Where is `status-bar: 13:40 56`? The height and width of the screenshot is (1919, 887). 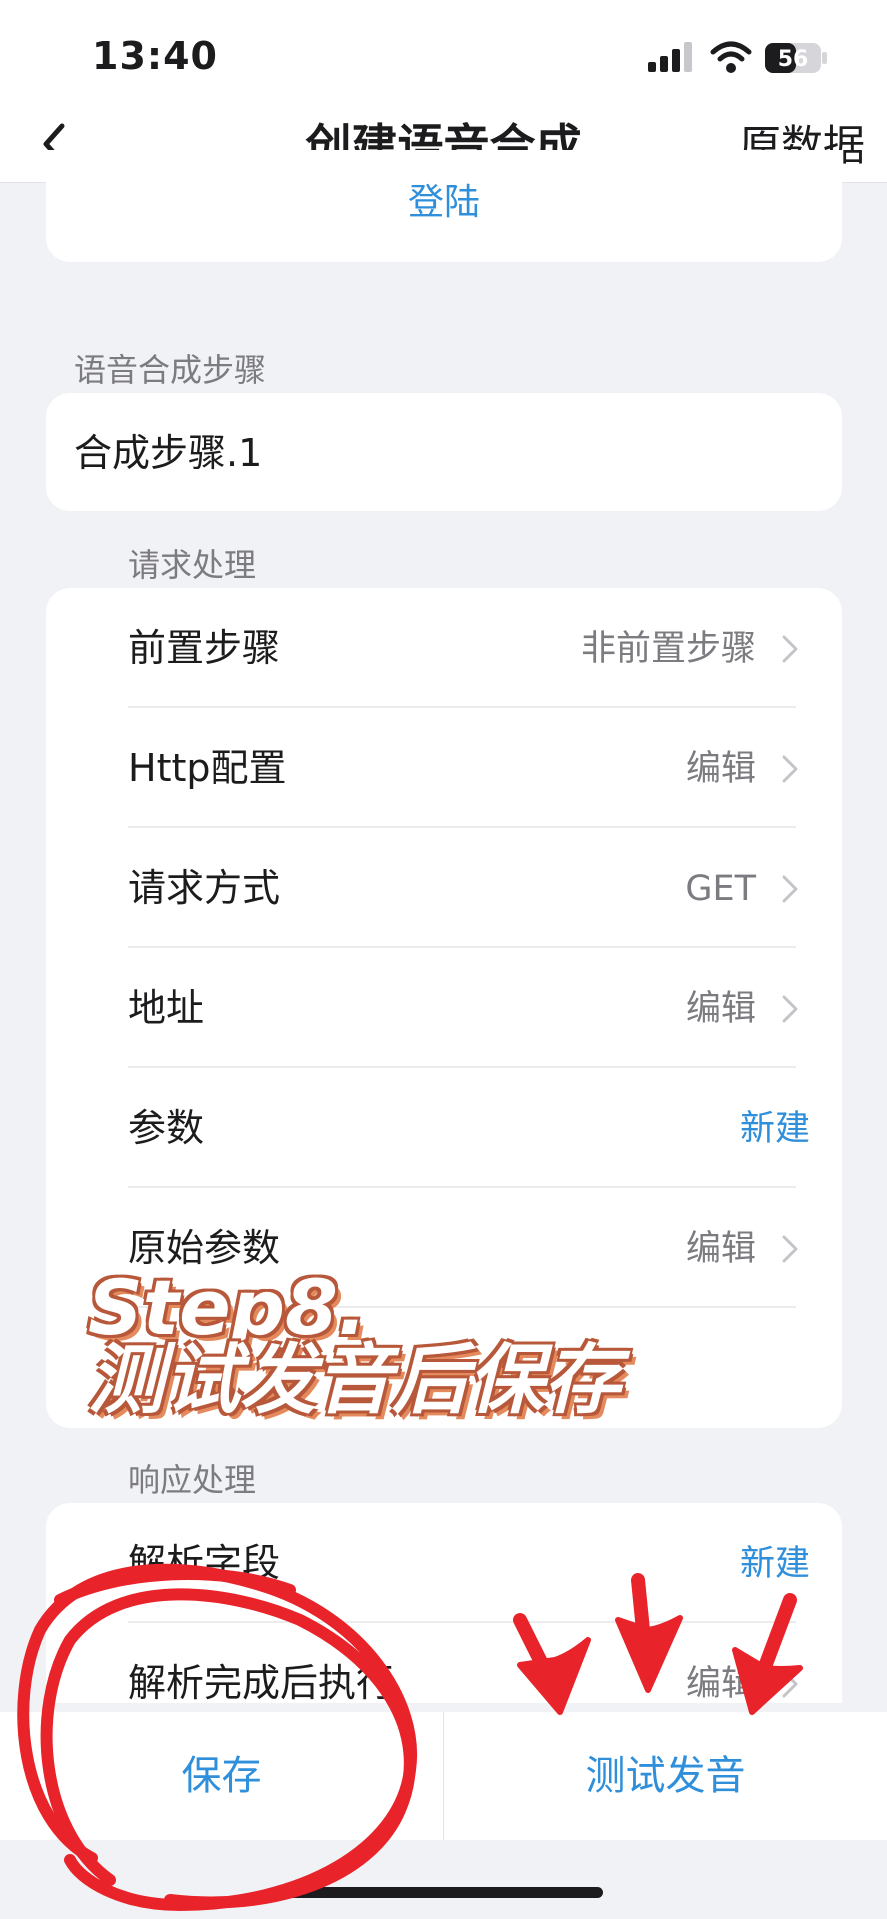
status-bar: 13:40 56 is located at coordinates (443, 55).